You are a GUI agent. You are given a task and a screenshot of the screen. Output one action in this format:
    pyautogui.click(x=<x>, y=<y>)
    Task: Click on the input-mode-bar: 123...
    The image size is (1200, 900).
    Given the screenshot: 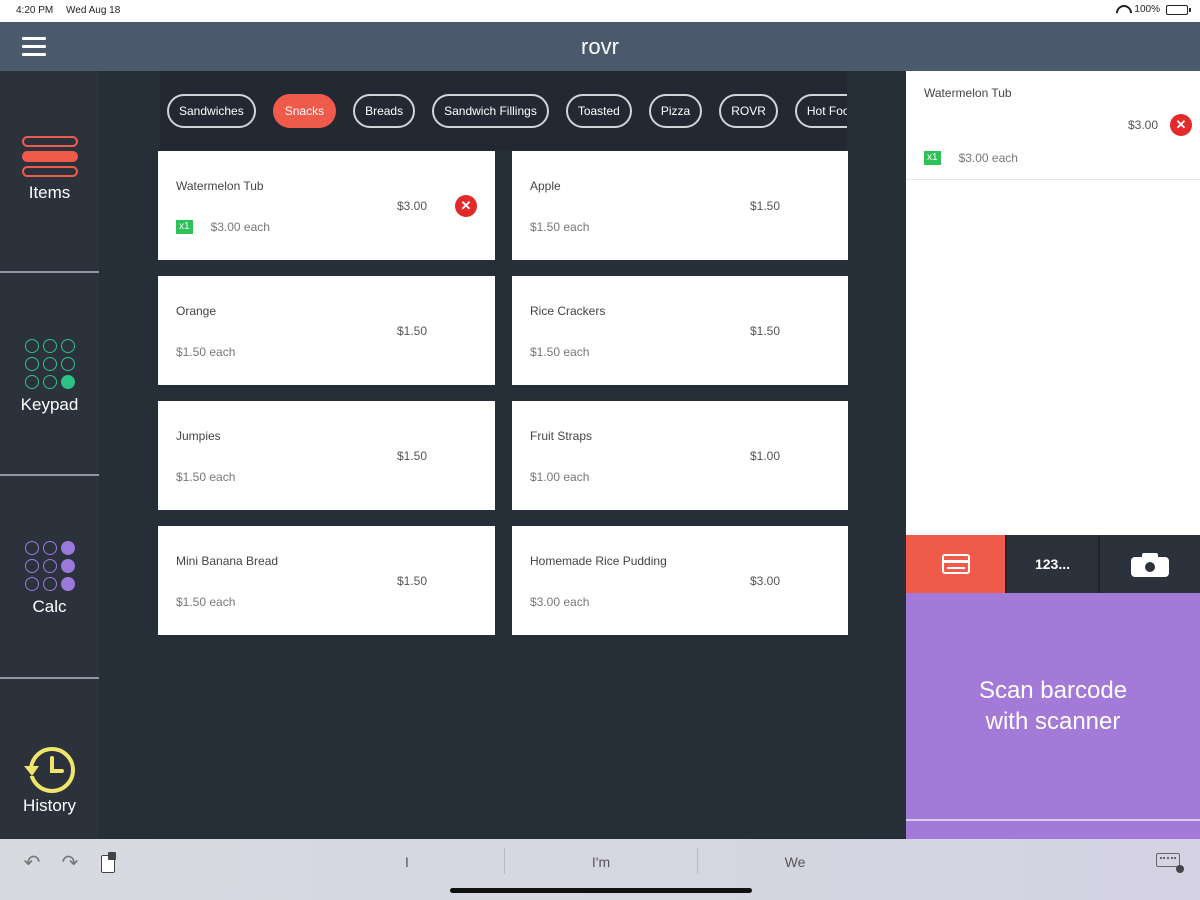 What is the action you would take?
    pyautogui.click(x=1053, y=564)
    